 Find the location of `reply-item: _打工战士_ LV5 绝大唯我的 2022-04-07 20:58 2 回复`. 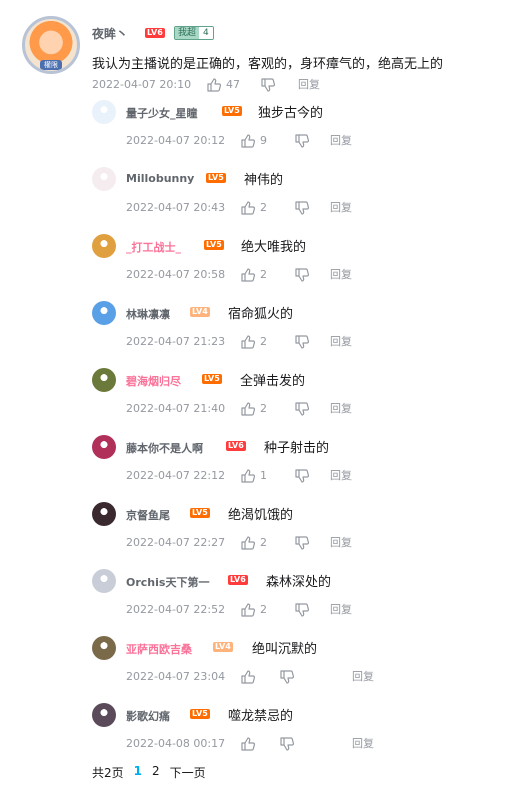

reply-item: _打工战士_ LV5 绝大唯我的 2022-04-07 20:58 2 回复 is located at coordinates (302, 267).